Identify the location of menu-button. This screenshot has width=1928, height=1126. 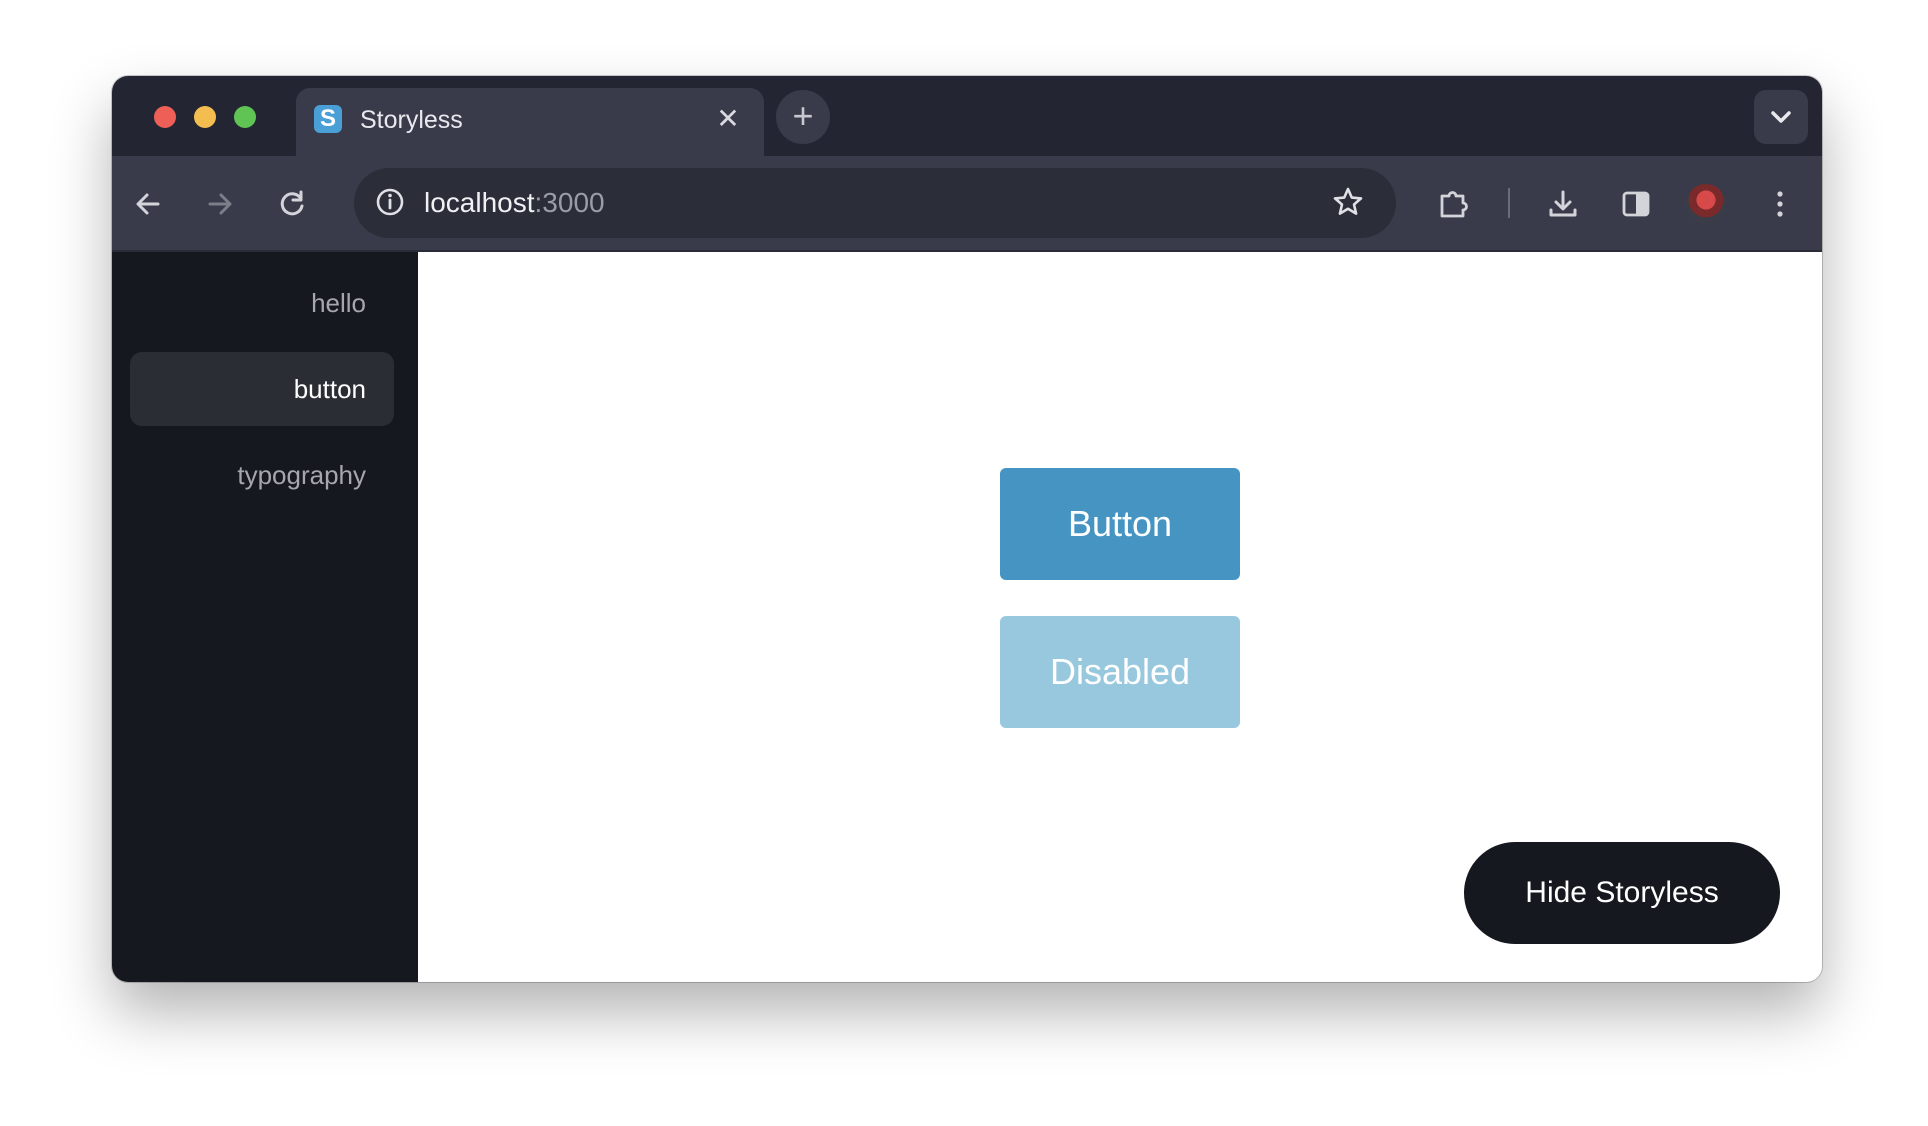
(1780, 204).